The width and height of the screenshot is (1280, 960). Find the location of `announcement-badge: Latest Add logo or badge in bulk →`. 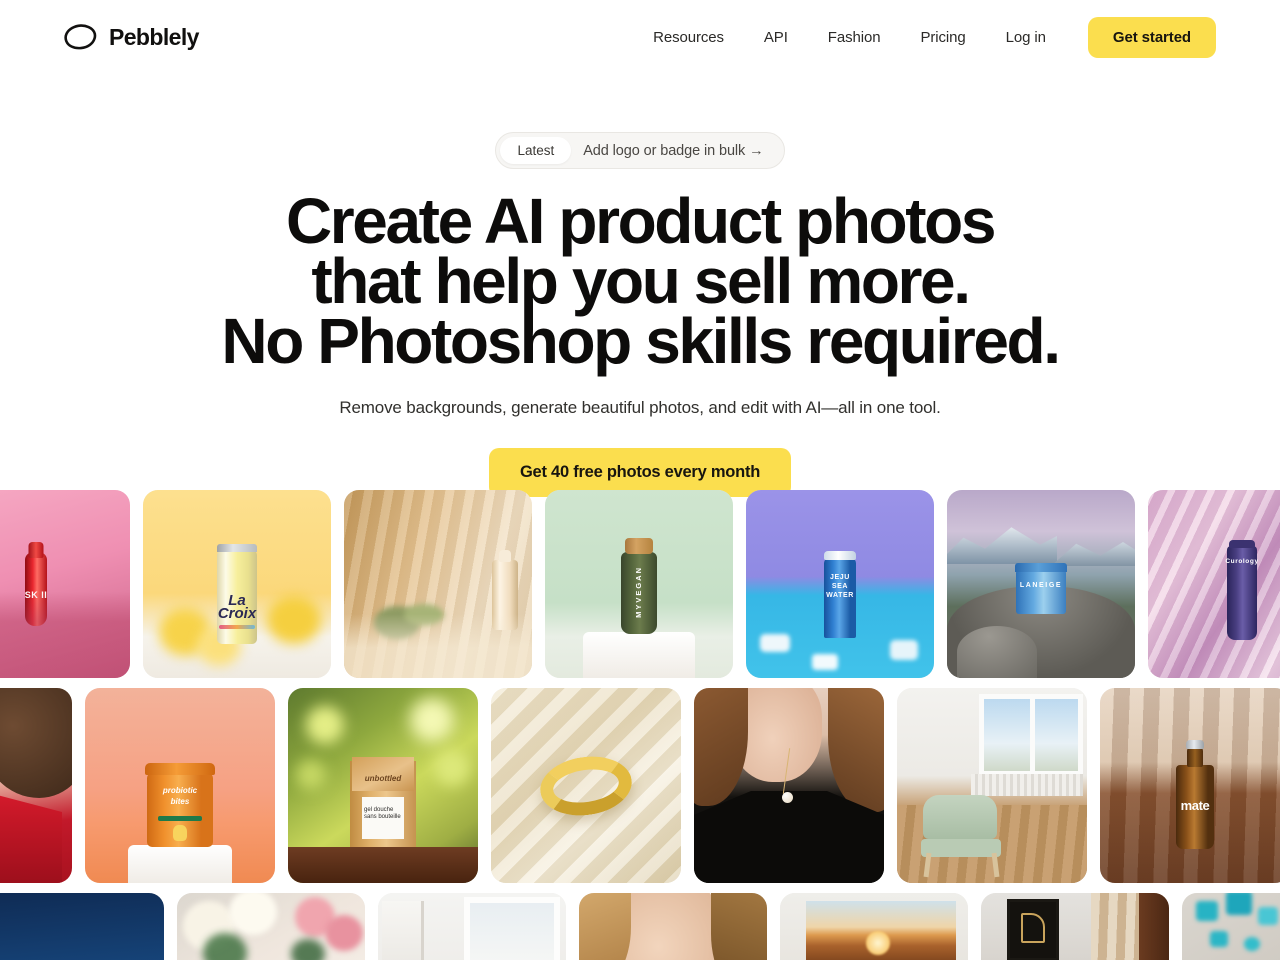

announcement-badge: Latest Add logo or badge in bulk → is located at coordinates (640, 150).